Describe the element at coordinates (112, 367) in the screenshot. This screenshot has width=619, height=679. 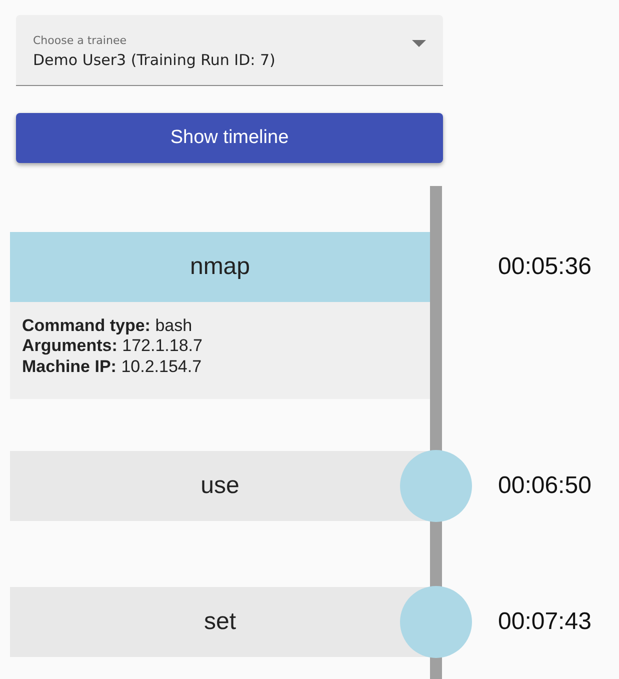
I see `detail-line: Machine IP: 10.2.154.7` at that location.